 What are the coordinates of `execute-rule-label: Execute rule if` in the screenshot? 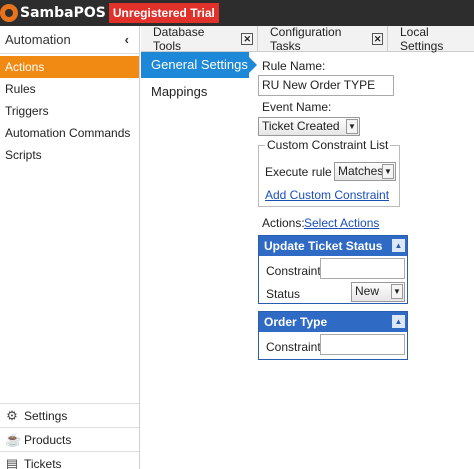 It's located at (303, 172).